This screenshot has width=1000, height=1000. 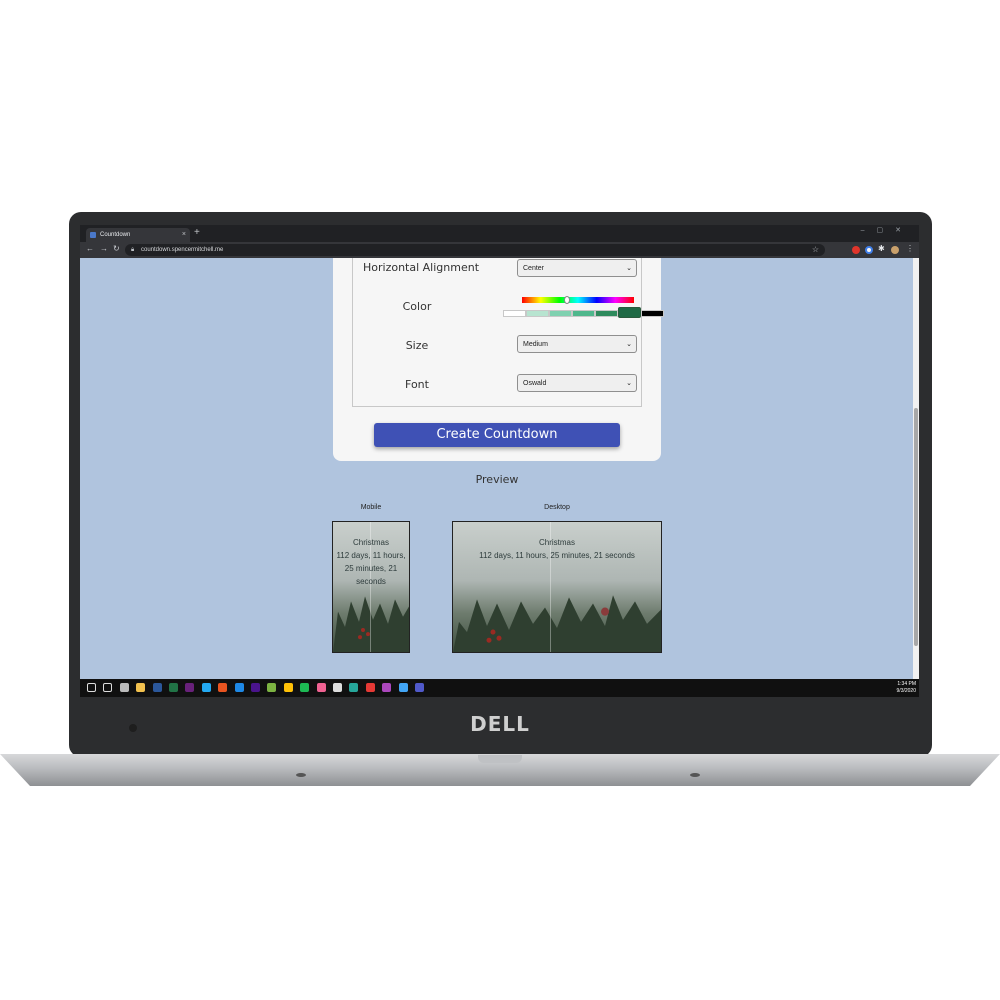 What do you see at coordinates (417, 384) in the screenshot?
I see `font-label: Font` at bounding box center [417, 384].